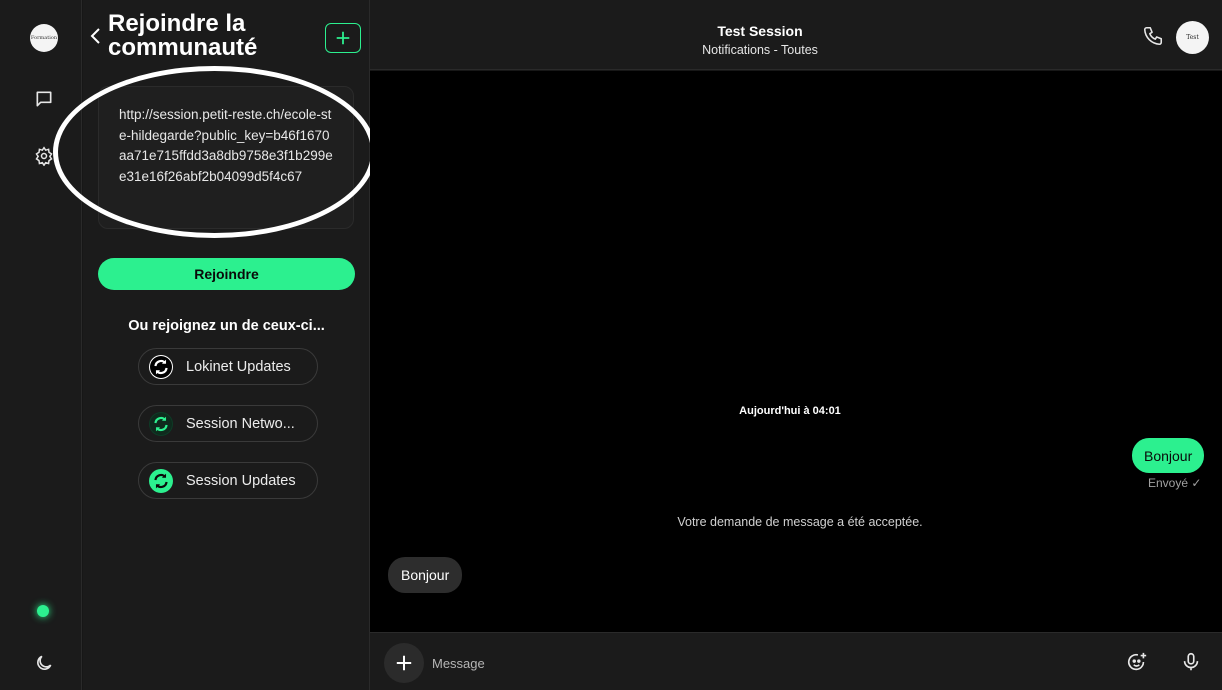 The width and height of the screenshot is (1222, 690). What do you see at coordinates (226, 274) in the screenshot?
I see `join-button: Rejoindre` at bounding box center [226, 274].